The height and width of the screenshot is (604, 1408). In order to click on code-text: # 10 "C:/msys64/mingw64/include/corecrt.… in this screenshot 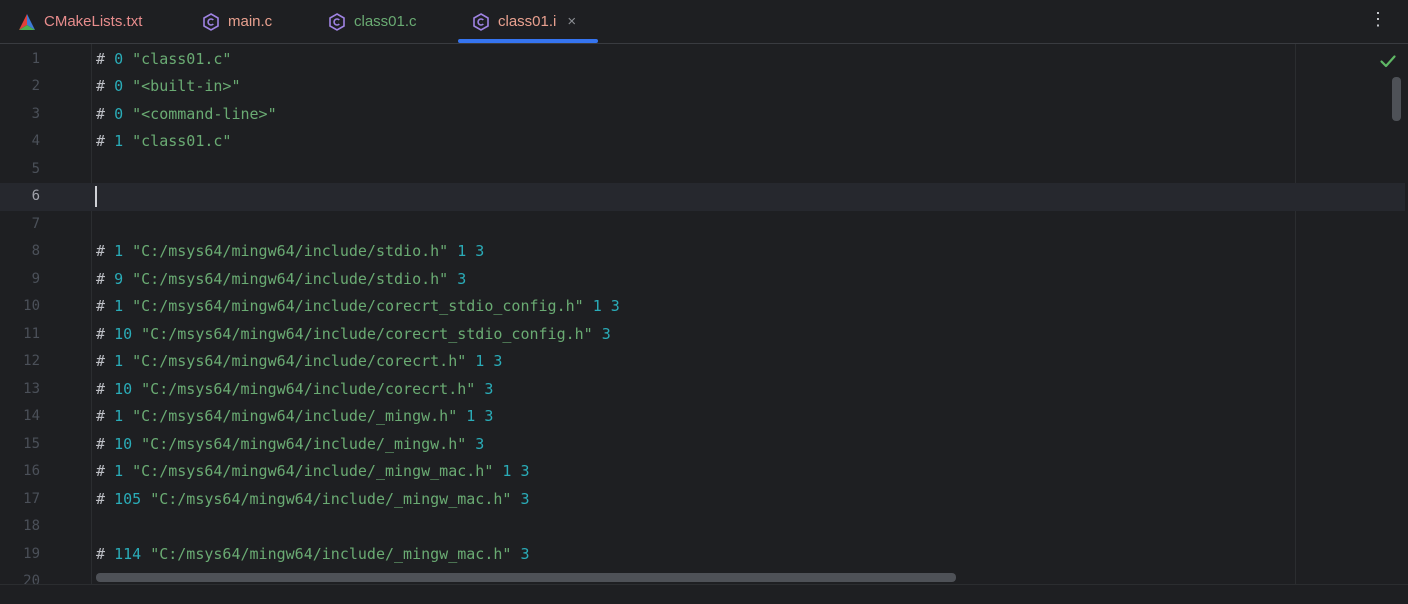, I will do `click(294, 390)`.